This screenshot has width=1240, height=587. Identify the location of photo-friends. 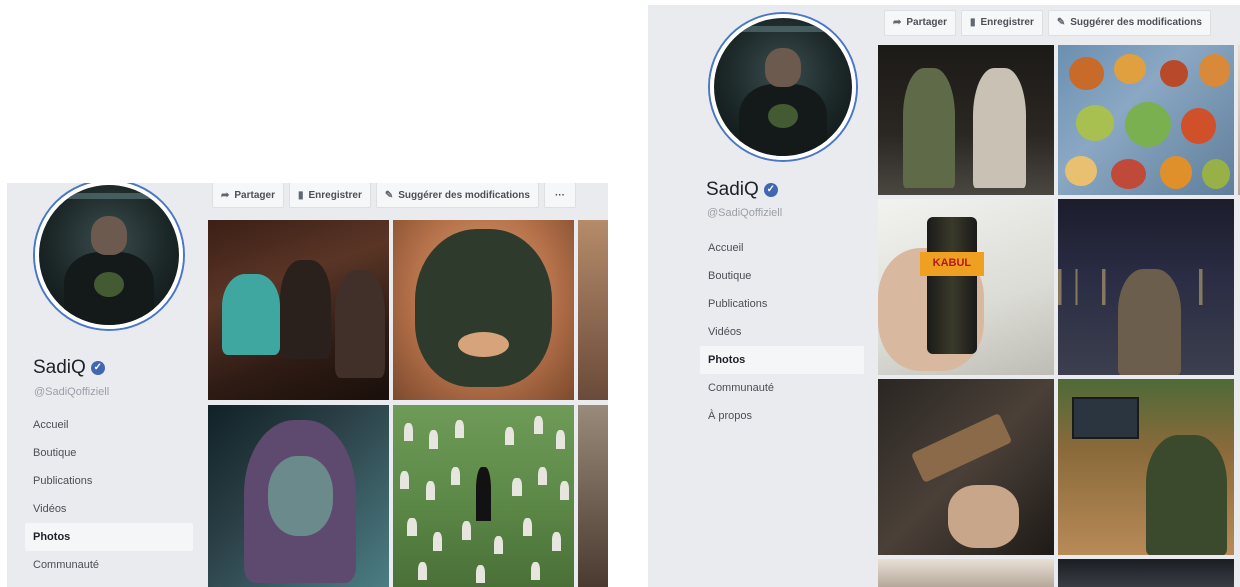
(298, 310).